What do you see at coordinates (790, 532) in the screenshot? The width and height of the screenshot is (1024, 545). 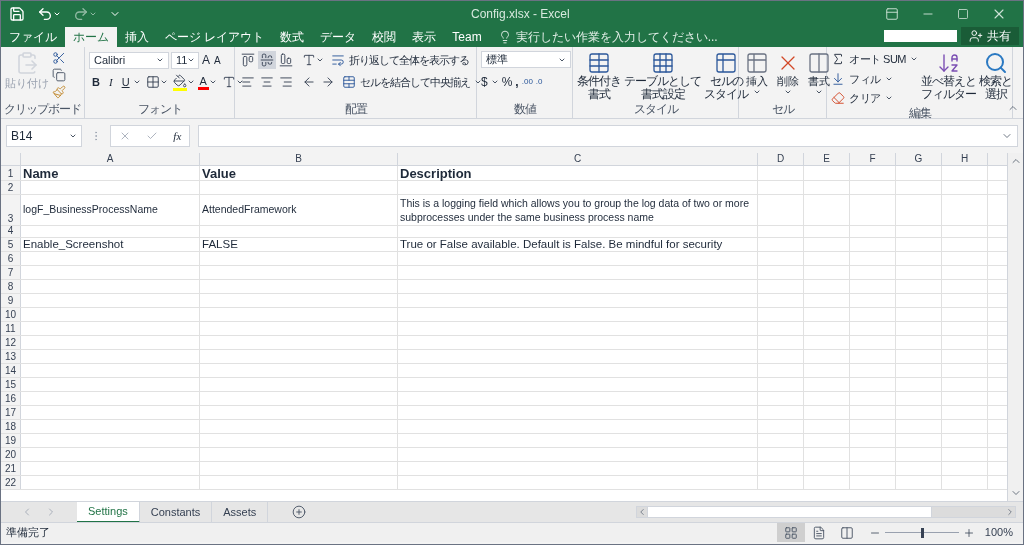 I see `grid-icon` at bounding box center [790, 532].